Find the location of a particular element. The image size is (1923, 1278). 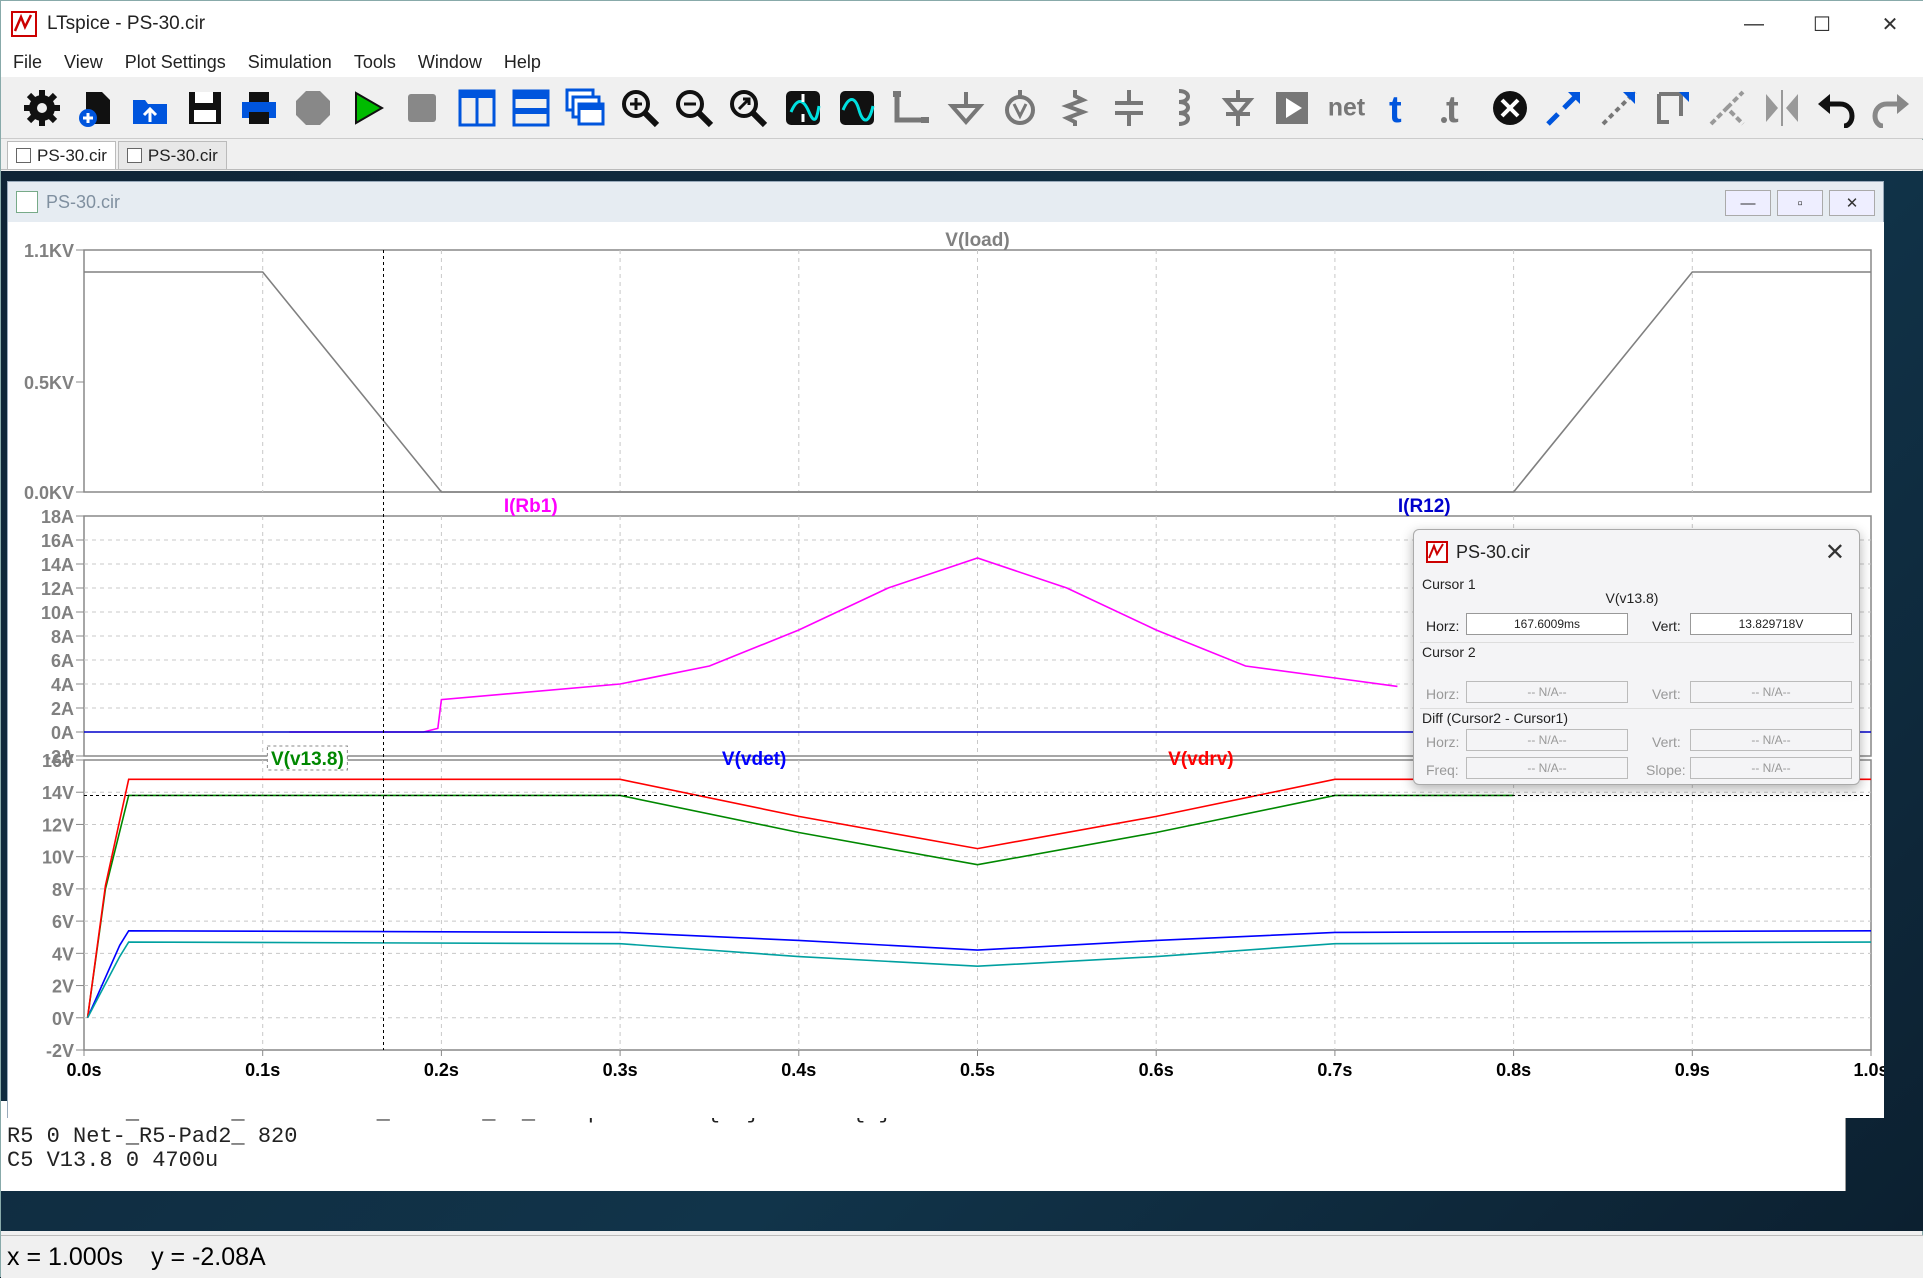

menu-file: File is located at coordinates (27, 62).